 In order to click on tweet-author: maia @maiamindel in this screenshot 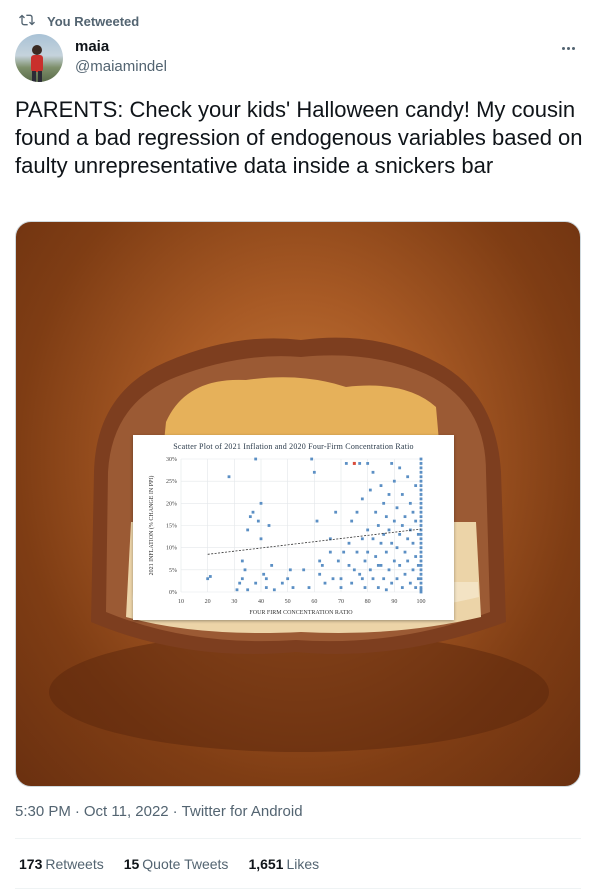, I will do `click(305, 59)`.